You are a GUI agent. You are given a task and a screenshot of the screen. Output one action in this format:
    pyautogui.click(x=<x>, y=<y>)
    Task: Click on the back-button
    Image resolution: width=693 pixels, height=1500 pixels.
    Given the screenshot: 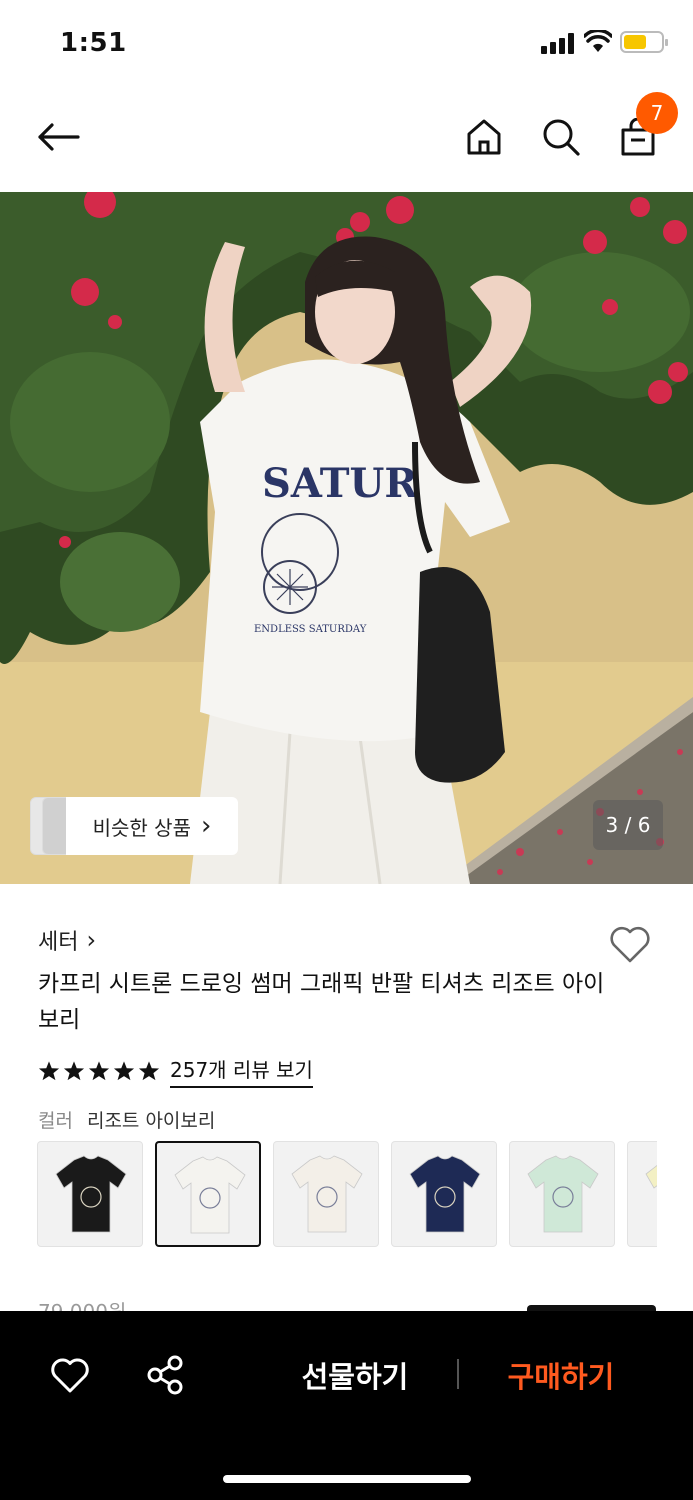 What is the action you would take?
    pyautogui.click(x=58, y=137)
    